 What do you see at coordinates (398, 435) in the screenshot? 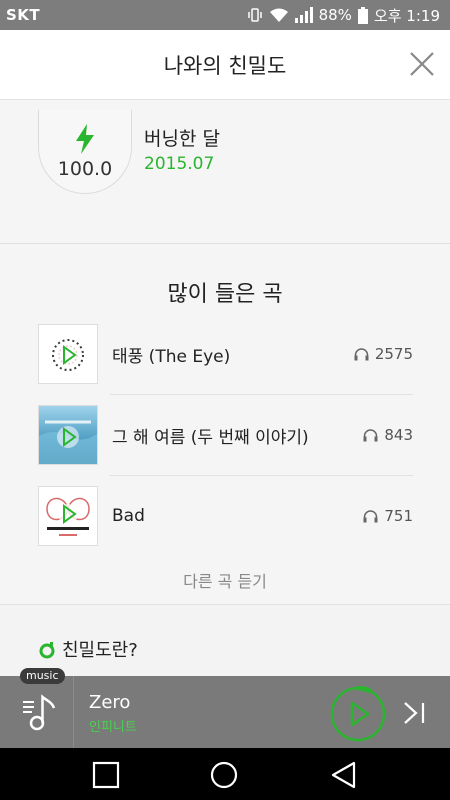
I see `play-count-value: 843` at bounding box center [398, 435].